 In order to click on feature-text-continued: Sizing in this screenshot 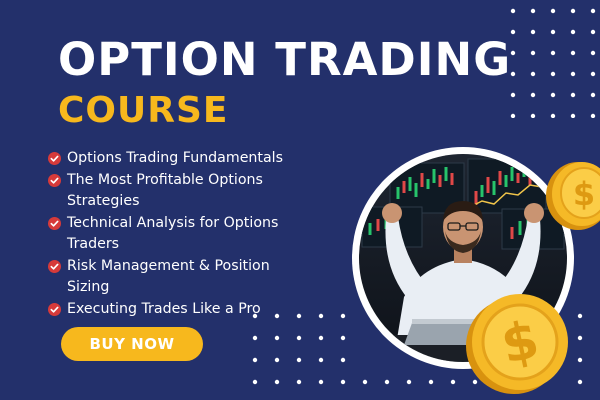, I will do `click(88, 287)`.